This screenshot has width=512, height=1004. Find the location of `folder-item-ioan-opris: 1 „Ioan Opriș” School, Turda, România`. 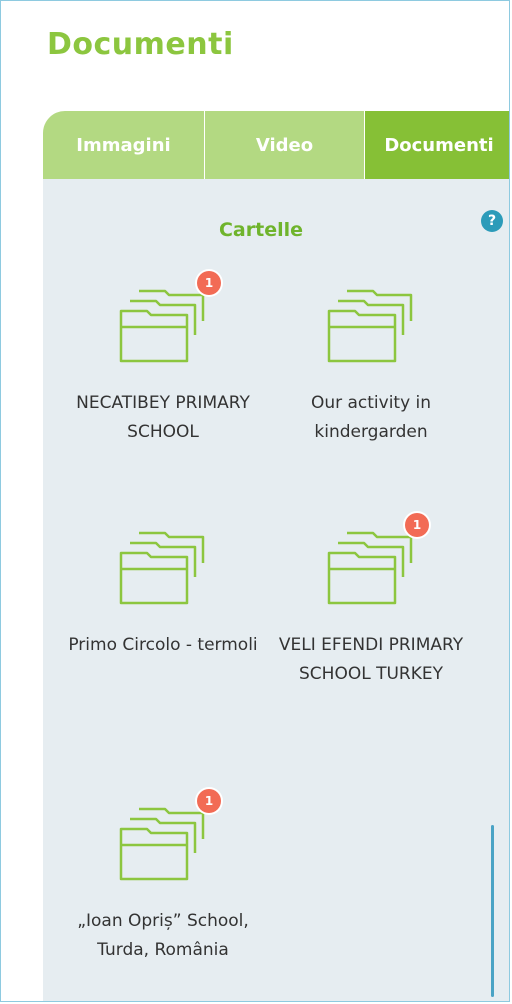

folder-item-ioan-opris: 1 „Ioan Opriș” School, Turda, România is located at coordinates (163, 895).